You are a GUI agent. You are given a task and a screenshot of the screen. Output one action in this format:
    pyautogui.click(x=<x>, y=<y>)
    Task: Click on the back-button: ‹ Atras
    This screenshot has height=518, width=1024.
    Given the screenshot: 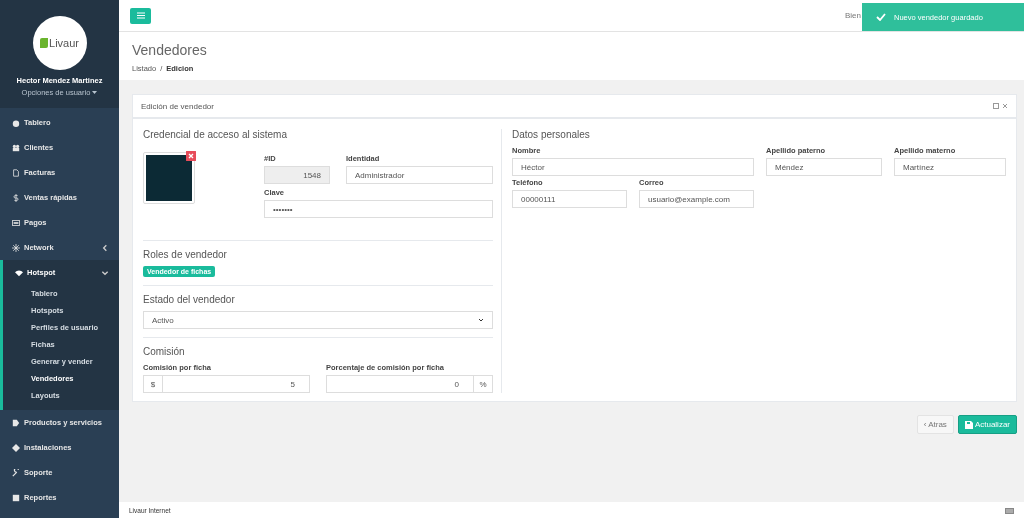 What is the action you would take?
    pyautogui.click(x=935, y=424)
    